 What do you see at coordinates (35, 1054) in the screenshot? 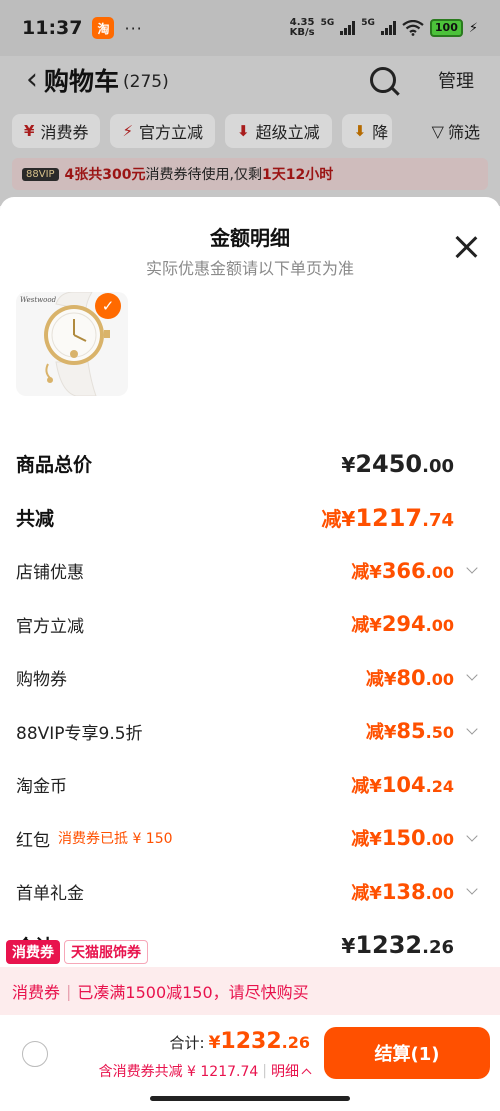
I see `select-all-radio` at bounding box center [35, 1054].